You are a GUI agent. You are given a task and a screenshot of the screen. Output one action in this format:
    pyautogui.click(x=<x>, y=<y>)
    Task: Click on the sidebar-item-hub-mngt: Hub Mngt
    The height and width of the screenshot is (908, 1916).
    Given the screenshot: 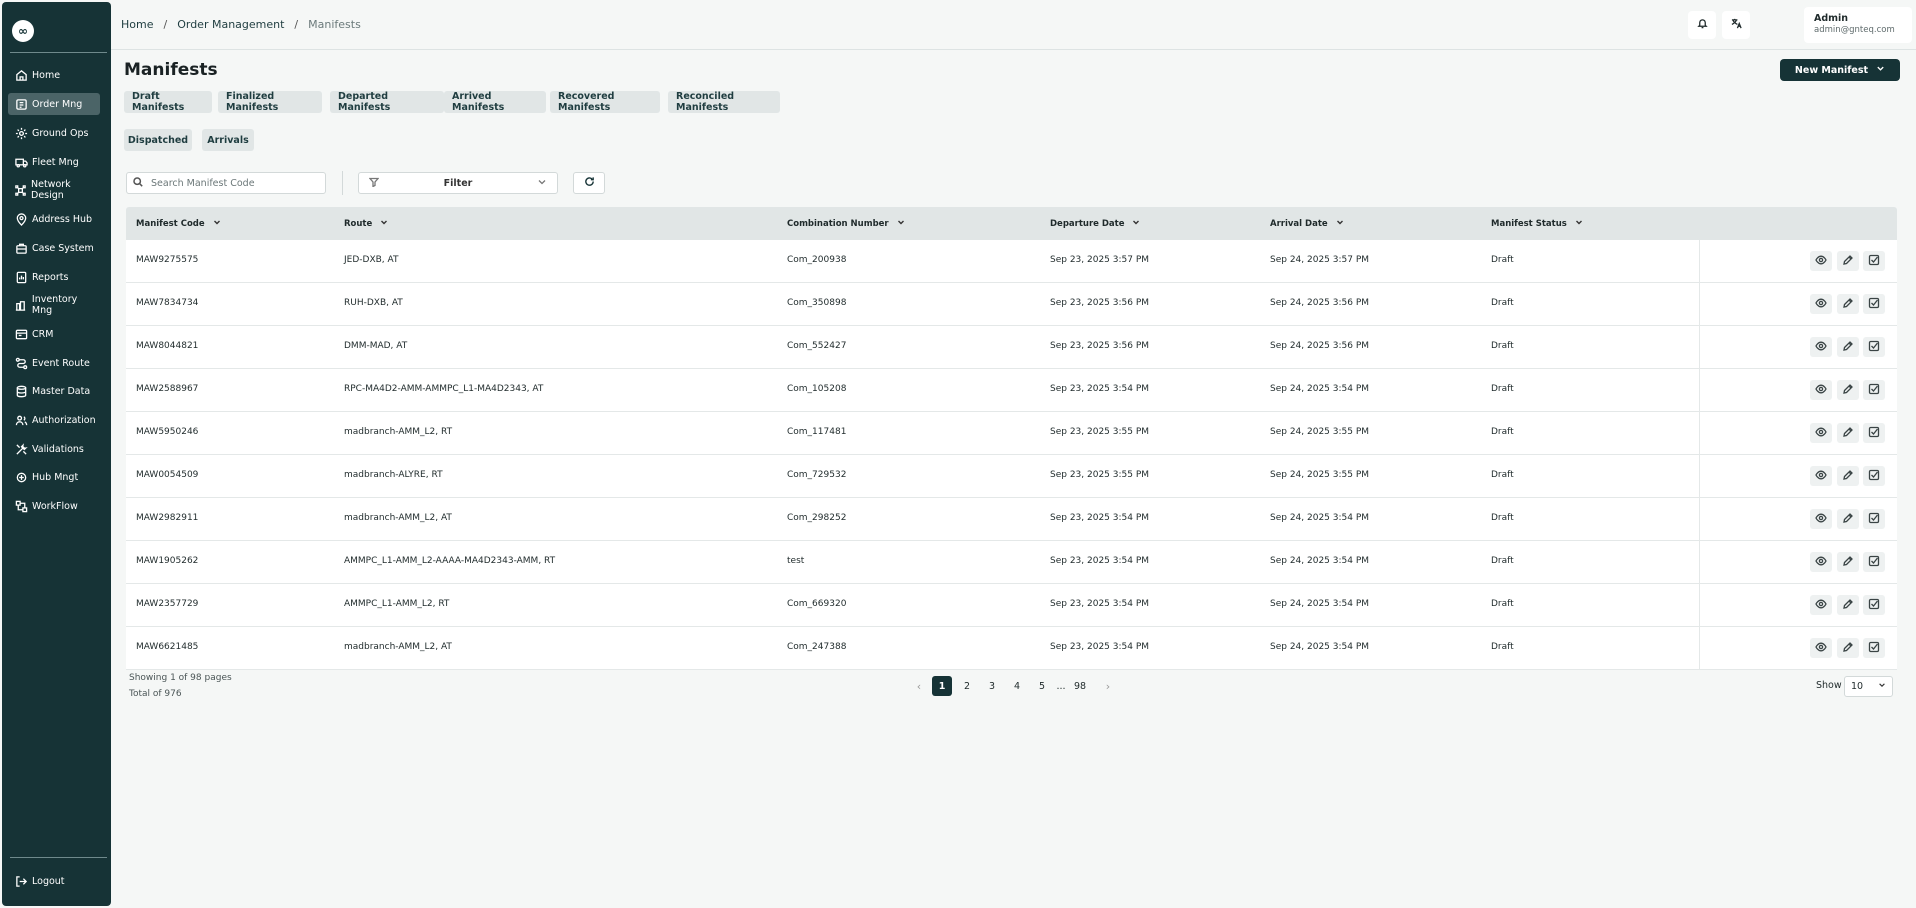 What is the action you would take?
    pyautogui.click(x=54, y=477)
    